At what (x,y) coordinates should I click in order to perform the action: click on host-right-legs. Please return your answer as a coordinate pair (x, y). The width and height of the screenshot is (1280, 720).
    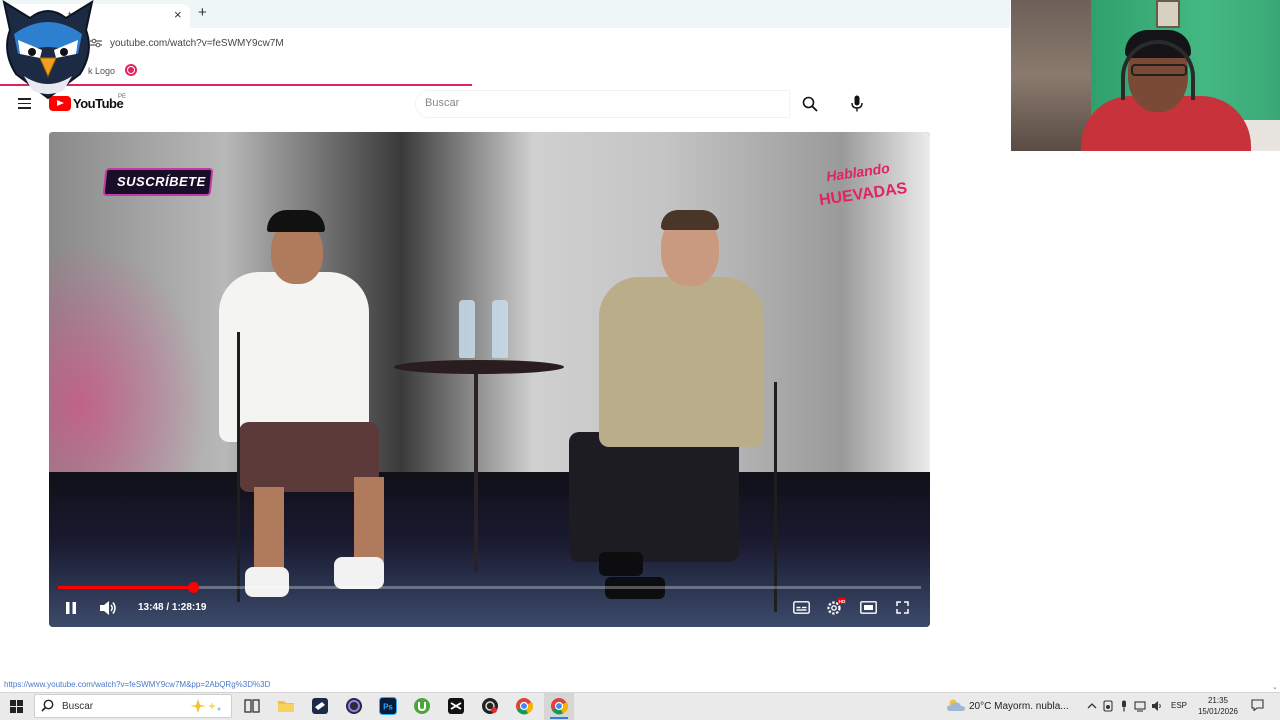
    Looking at the image, I should click on (654, 497).